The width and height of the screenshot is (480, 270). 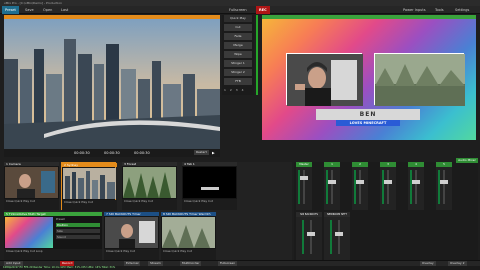 I want to click on transition-number-3: 3, so click(x=237, y=90).